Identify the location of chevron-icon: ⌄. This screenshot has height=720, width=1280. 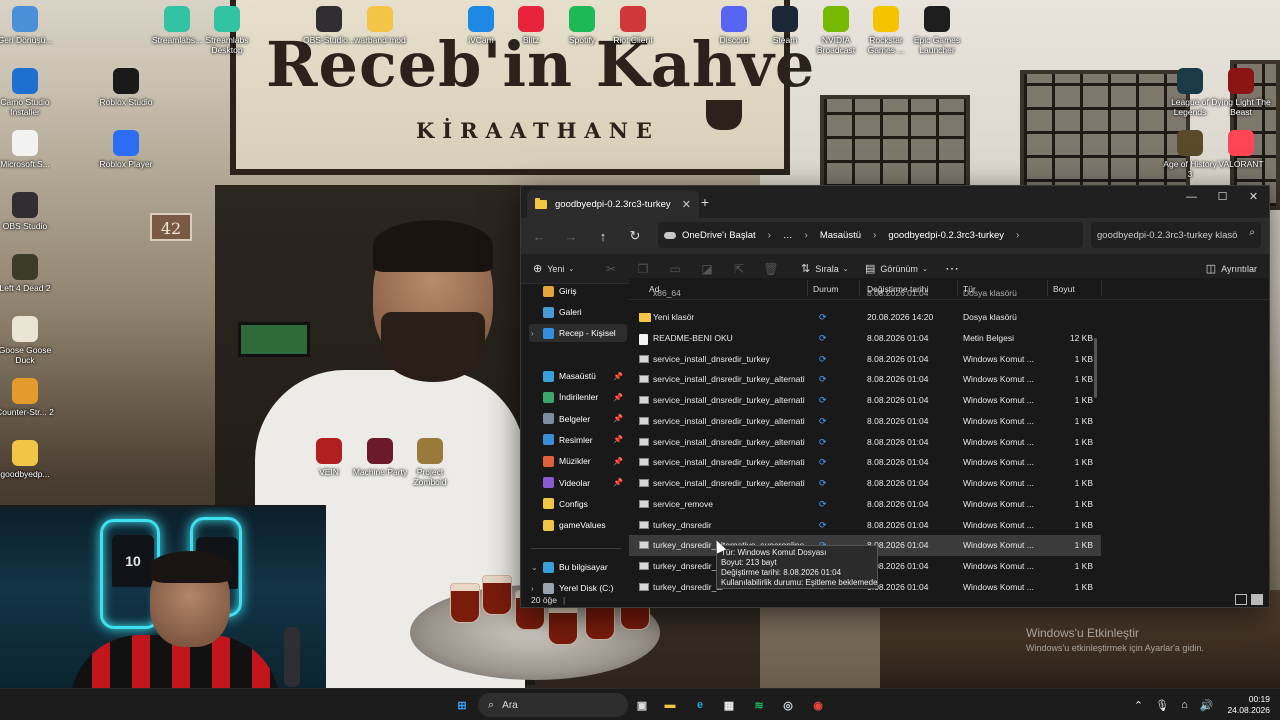
(534, 567).